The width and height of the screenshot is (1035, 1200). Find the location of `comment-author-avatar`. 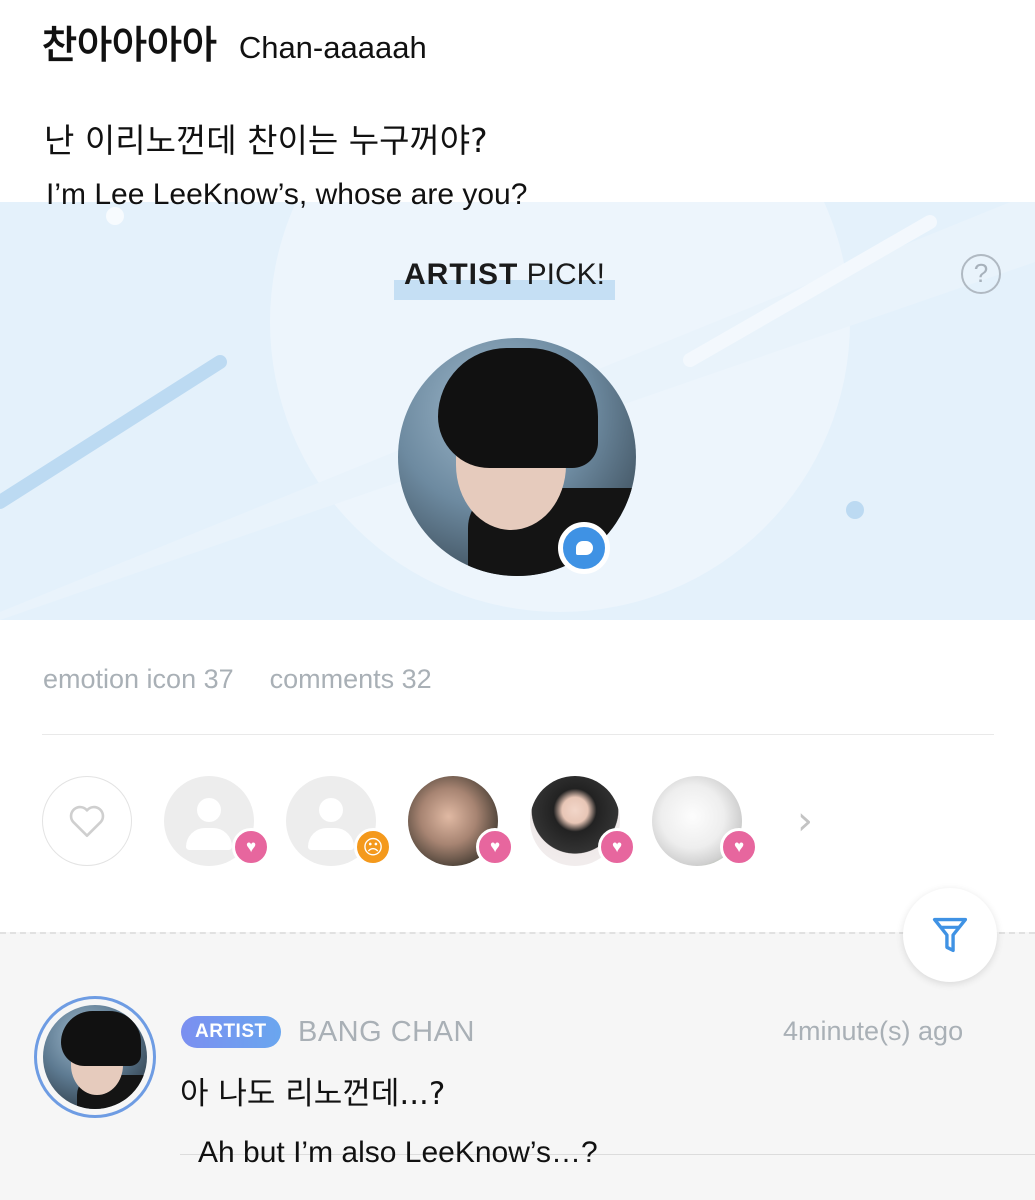

comment-author-avatar is located at coordinates (95, 1057).